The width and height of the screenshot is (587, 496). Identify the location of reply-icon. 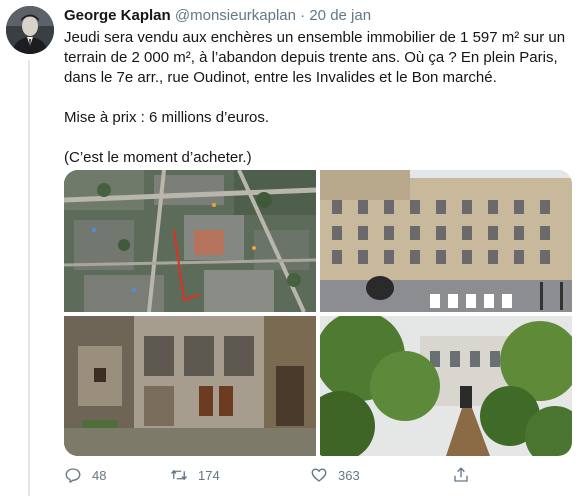
(73, 475).